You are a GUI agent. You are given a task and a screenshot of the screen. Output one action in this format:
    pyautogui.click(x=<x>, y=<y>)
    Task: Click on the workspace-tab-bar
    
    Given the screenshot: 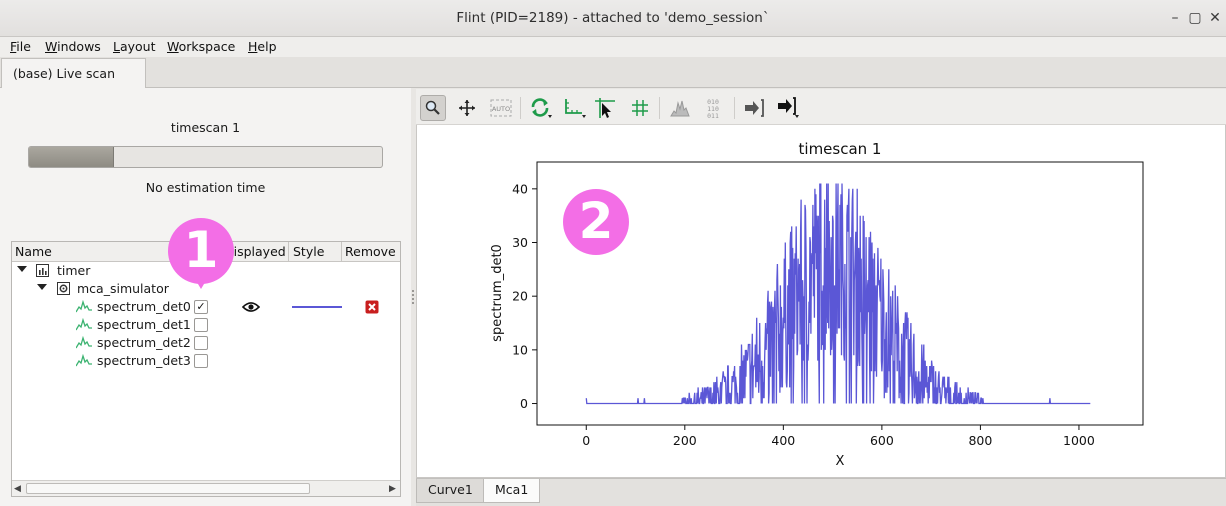 What is the action you would take?
    pyautogui.click(x=613, y=72)
    